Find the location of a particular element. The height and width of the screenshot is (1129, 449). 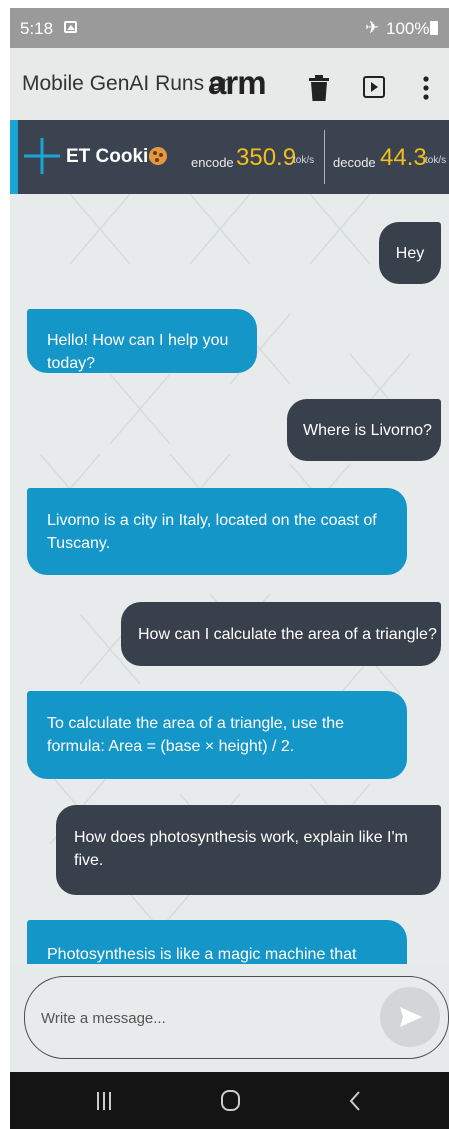

message-text: Where is Livorno? is located at coordinates (367, 430).